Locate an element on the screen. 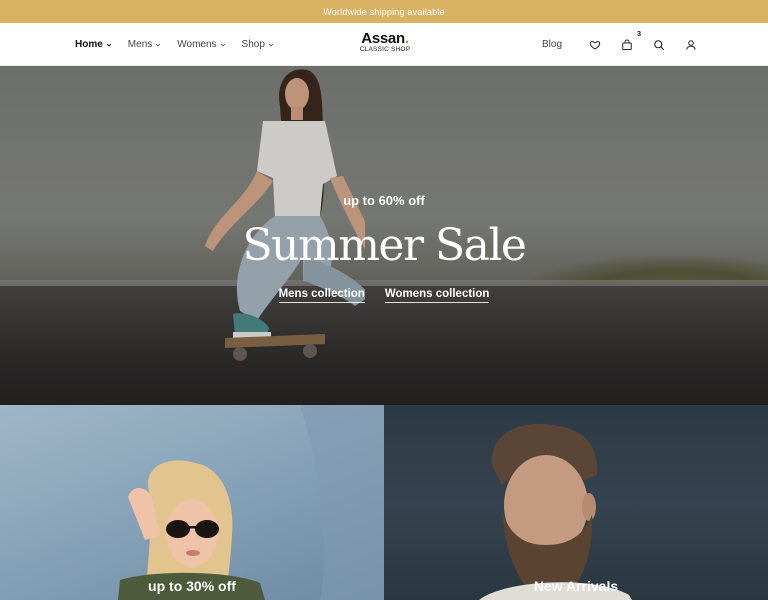 The image size is (768, 600). user-icon is located at coordinates (691, 44).